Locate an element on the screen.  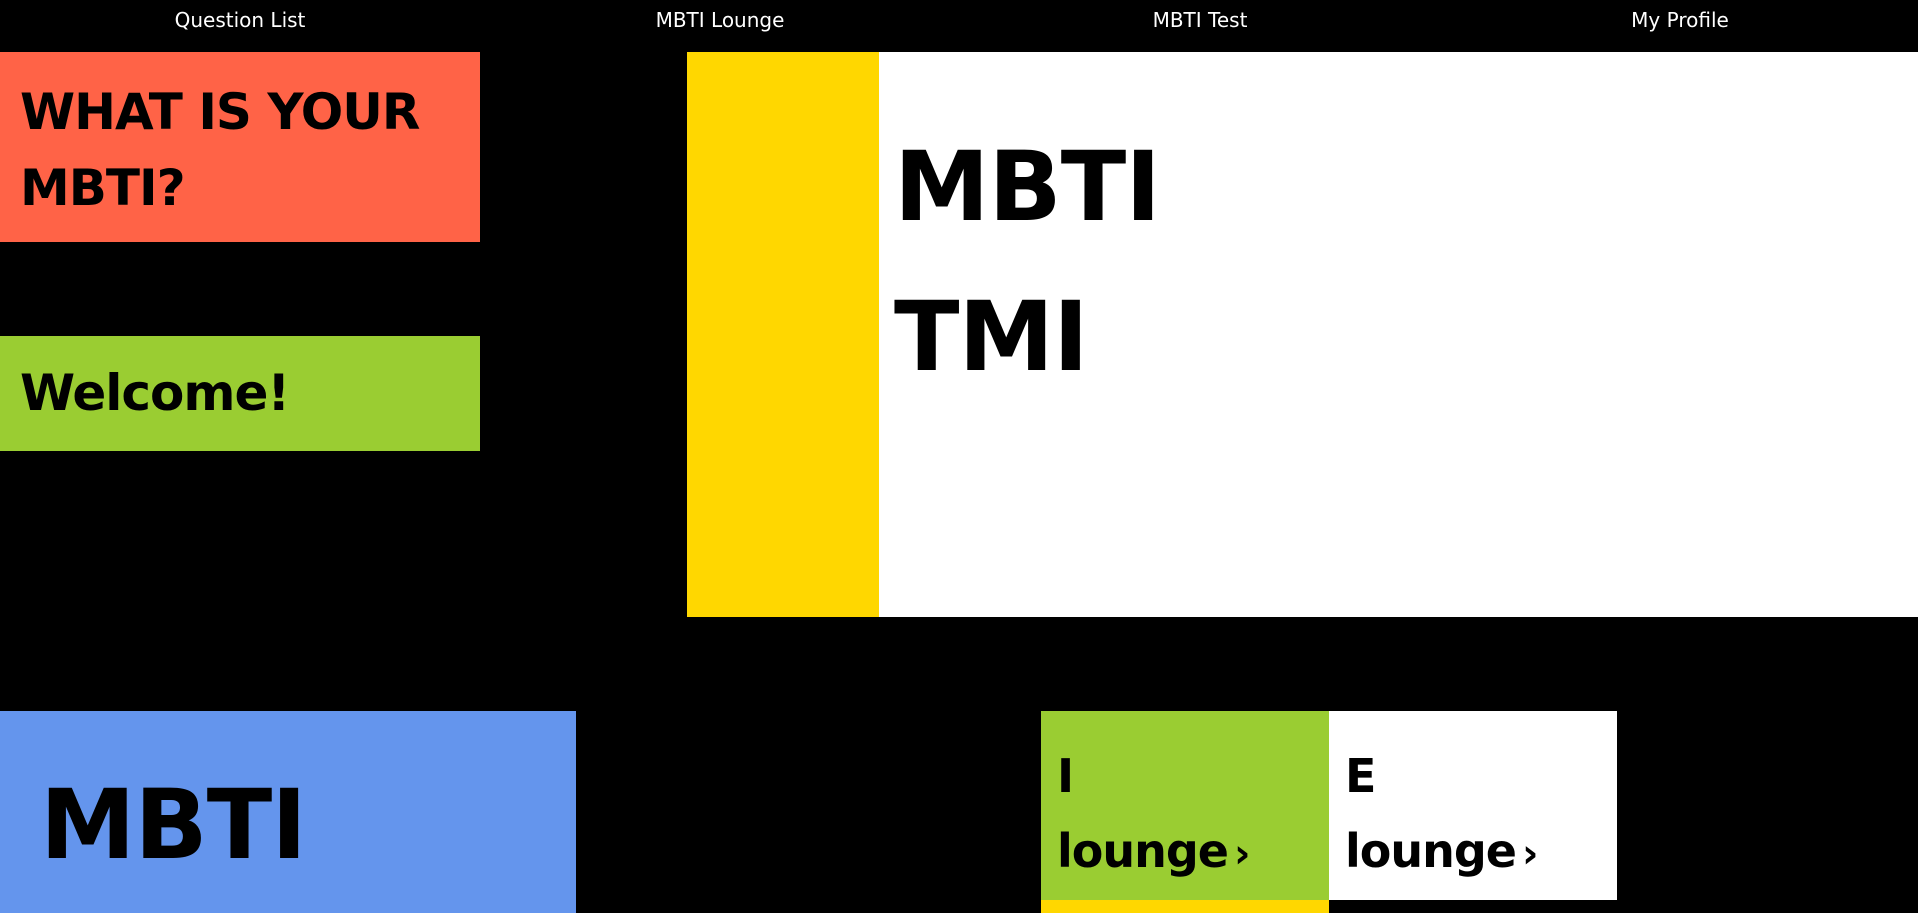
e-lounge-button: E lounge › is located at coordinates (1473, 805).